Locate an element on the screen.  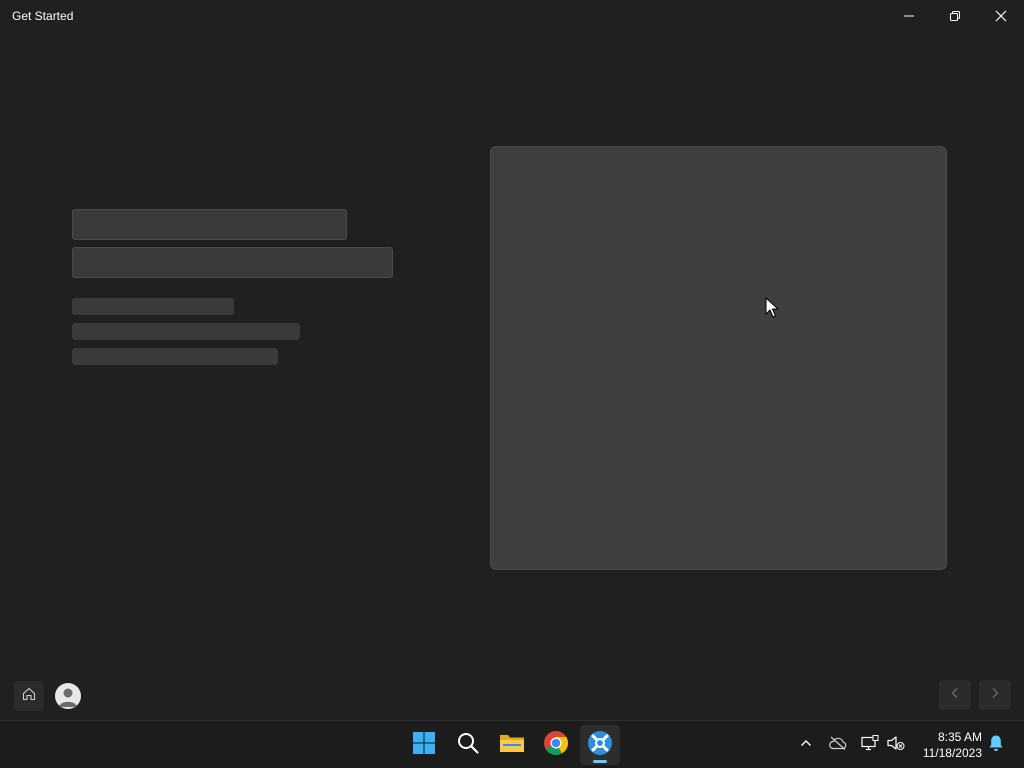
home-button is located at coordinates (29, 696).